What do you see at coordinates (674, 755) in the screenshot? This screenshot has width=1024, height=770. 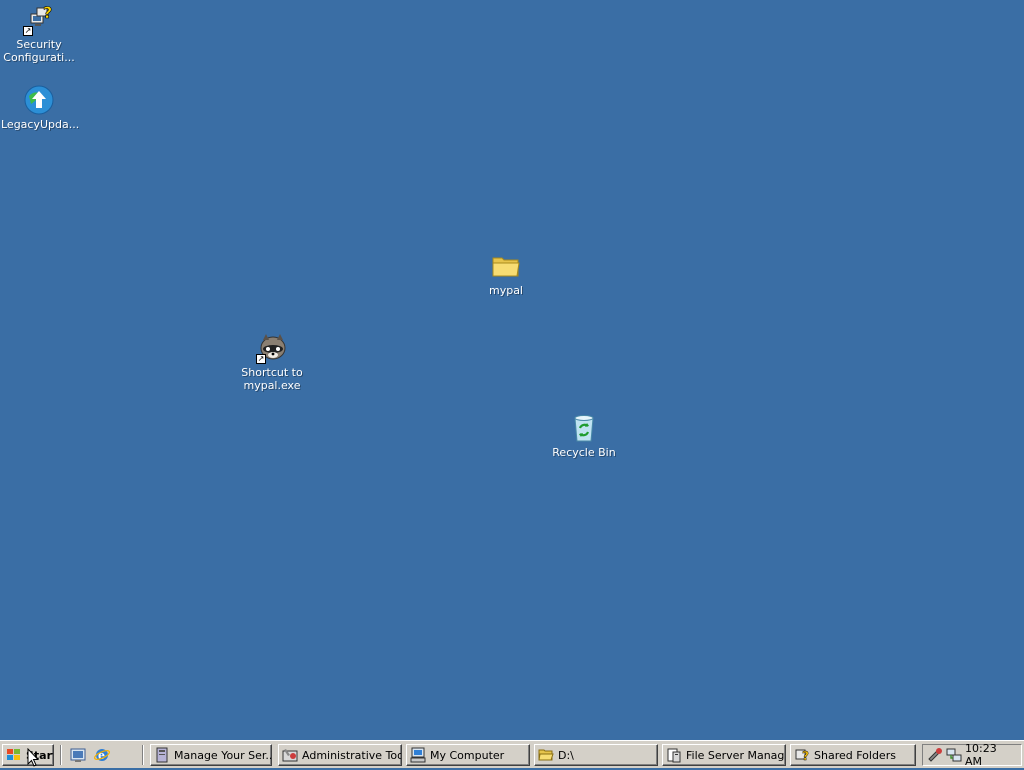 I see `file-server-icon` at bounding box center [674, 755].